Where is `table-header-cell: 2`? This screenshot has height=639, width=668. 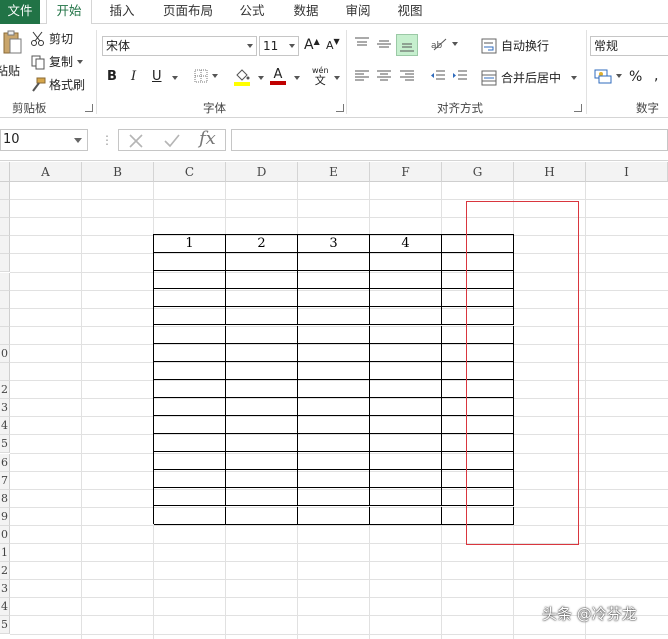
table-header-cell: 2 is located at coordinates (262, 244).